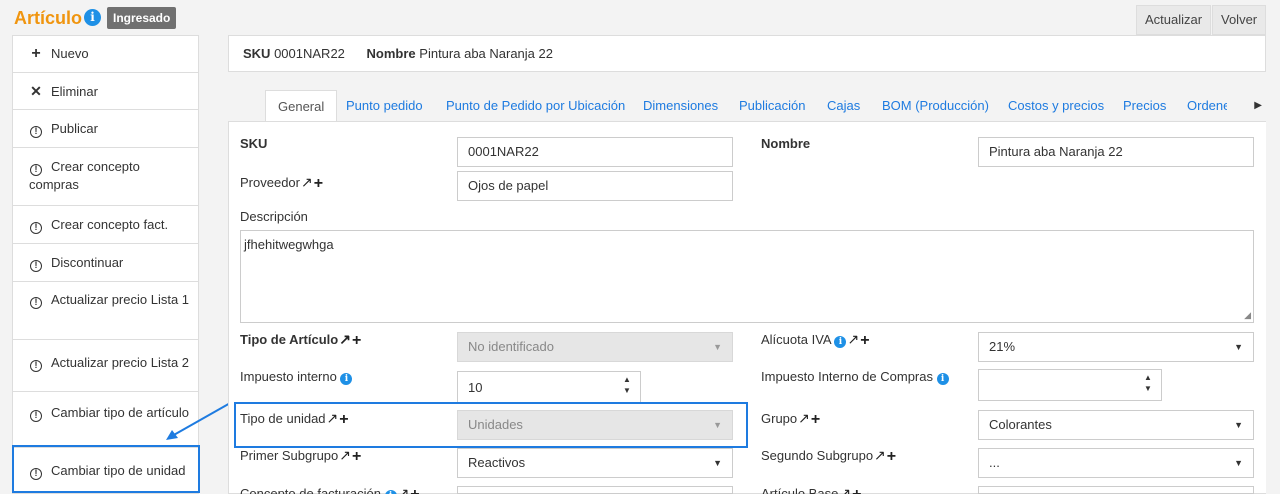 This screenshot has width=1280, height=494. I want to click on segundo-subgrupo-label: Segundo Subgrupo, so click(817, 455).